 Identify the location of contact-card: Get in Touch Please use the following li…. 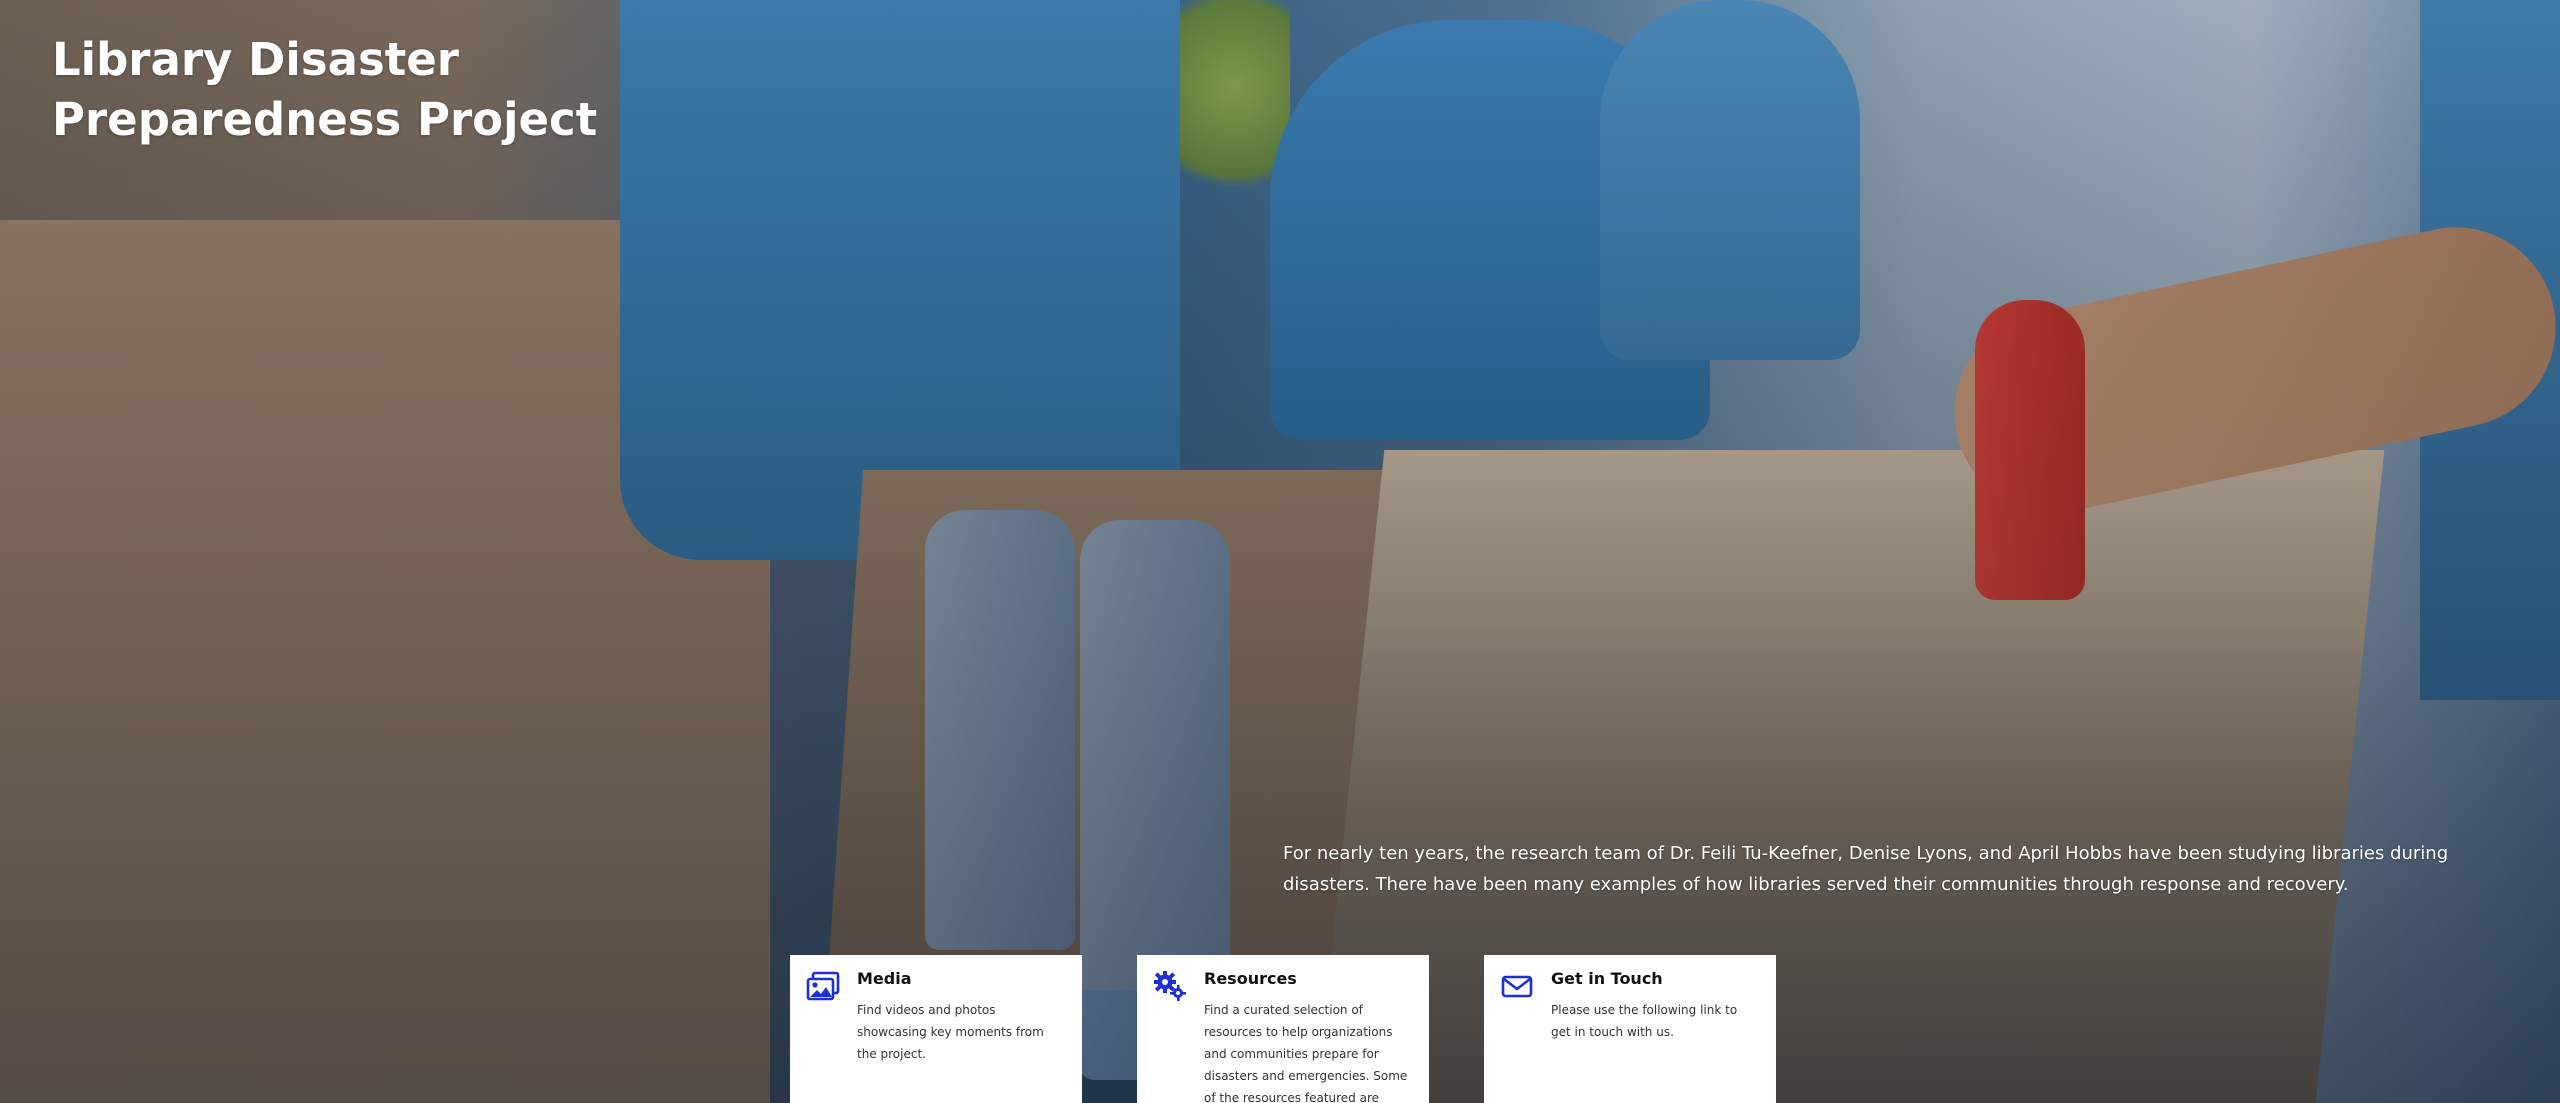
(1630, 1029).